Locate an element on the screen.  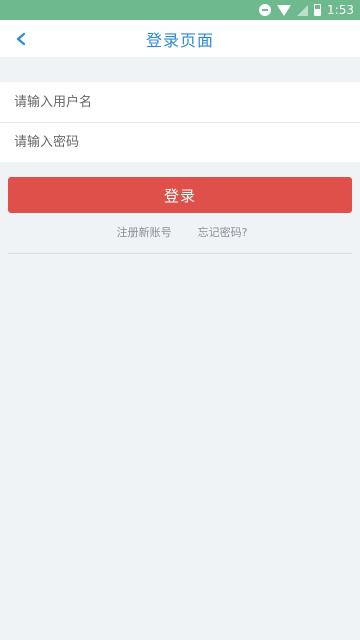
password-input is located at coordinates (187, 142).